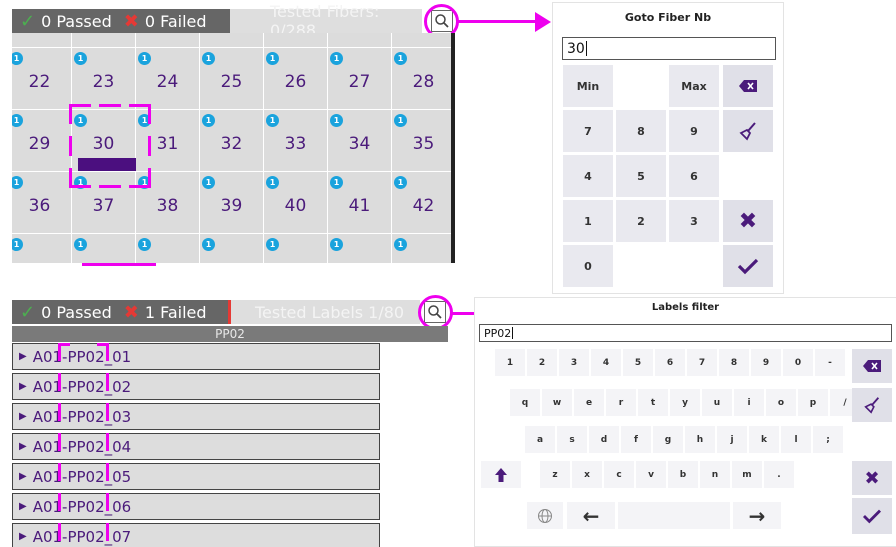 The height and width of the screenshot is (547, 896). I want to click on fiber-cell: 1 40, so click(296, 203).